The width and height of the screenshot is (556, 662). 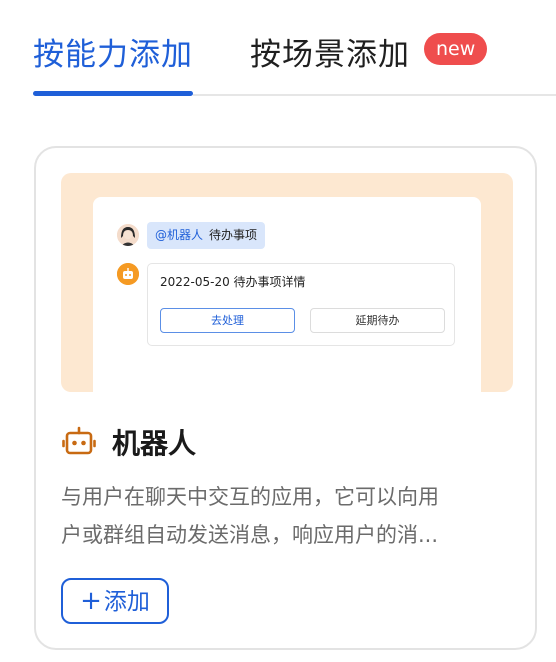 What do you see at coordinates (301, 304) in the screenshot?
I see `message-card: 2022-05-20 待办事项详情 去处理 延期待办` at bounding box center [301, 304].